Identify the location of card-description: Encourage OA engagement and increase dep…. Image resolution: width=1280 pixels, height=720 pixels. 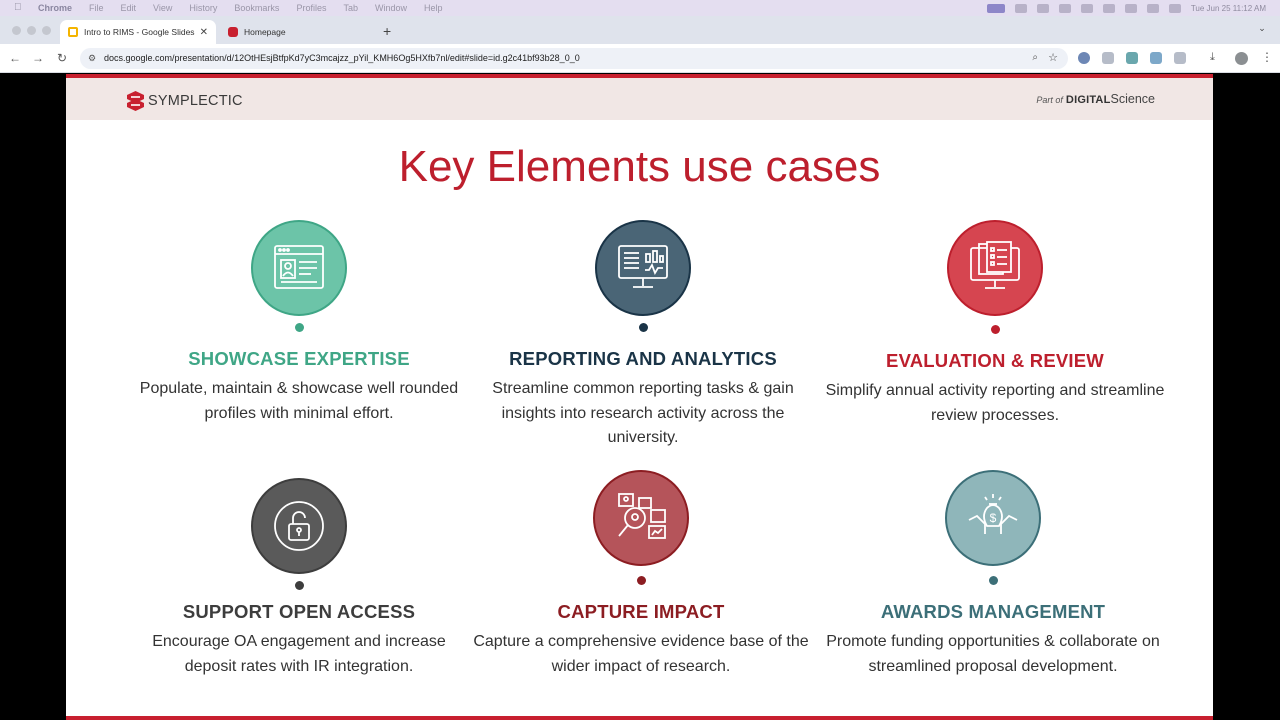
(299, 654).